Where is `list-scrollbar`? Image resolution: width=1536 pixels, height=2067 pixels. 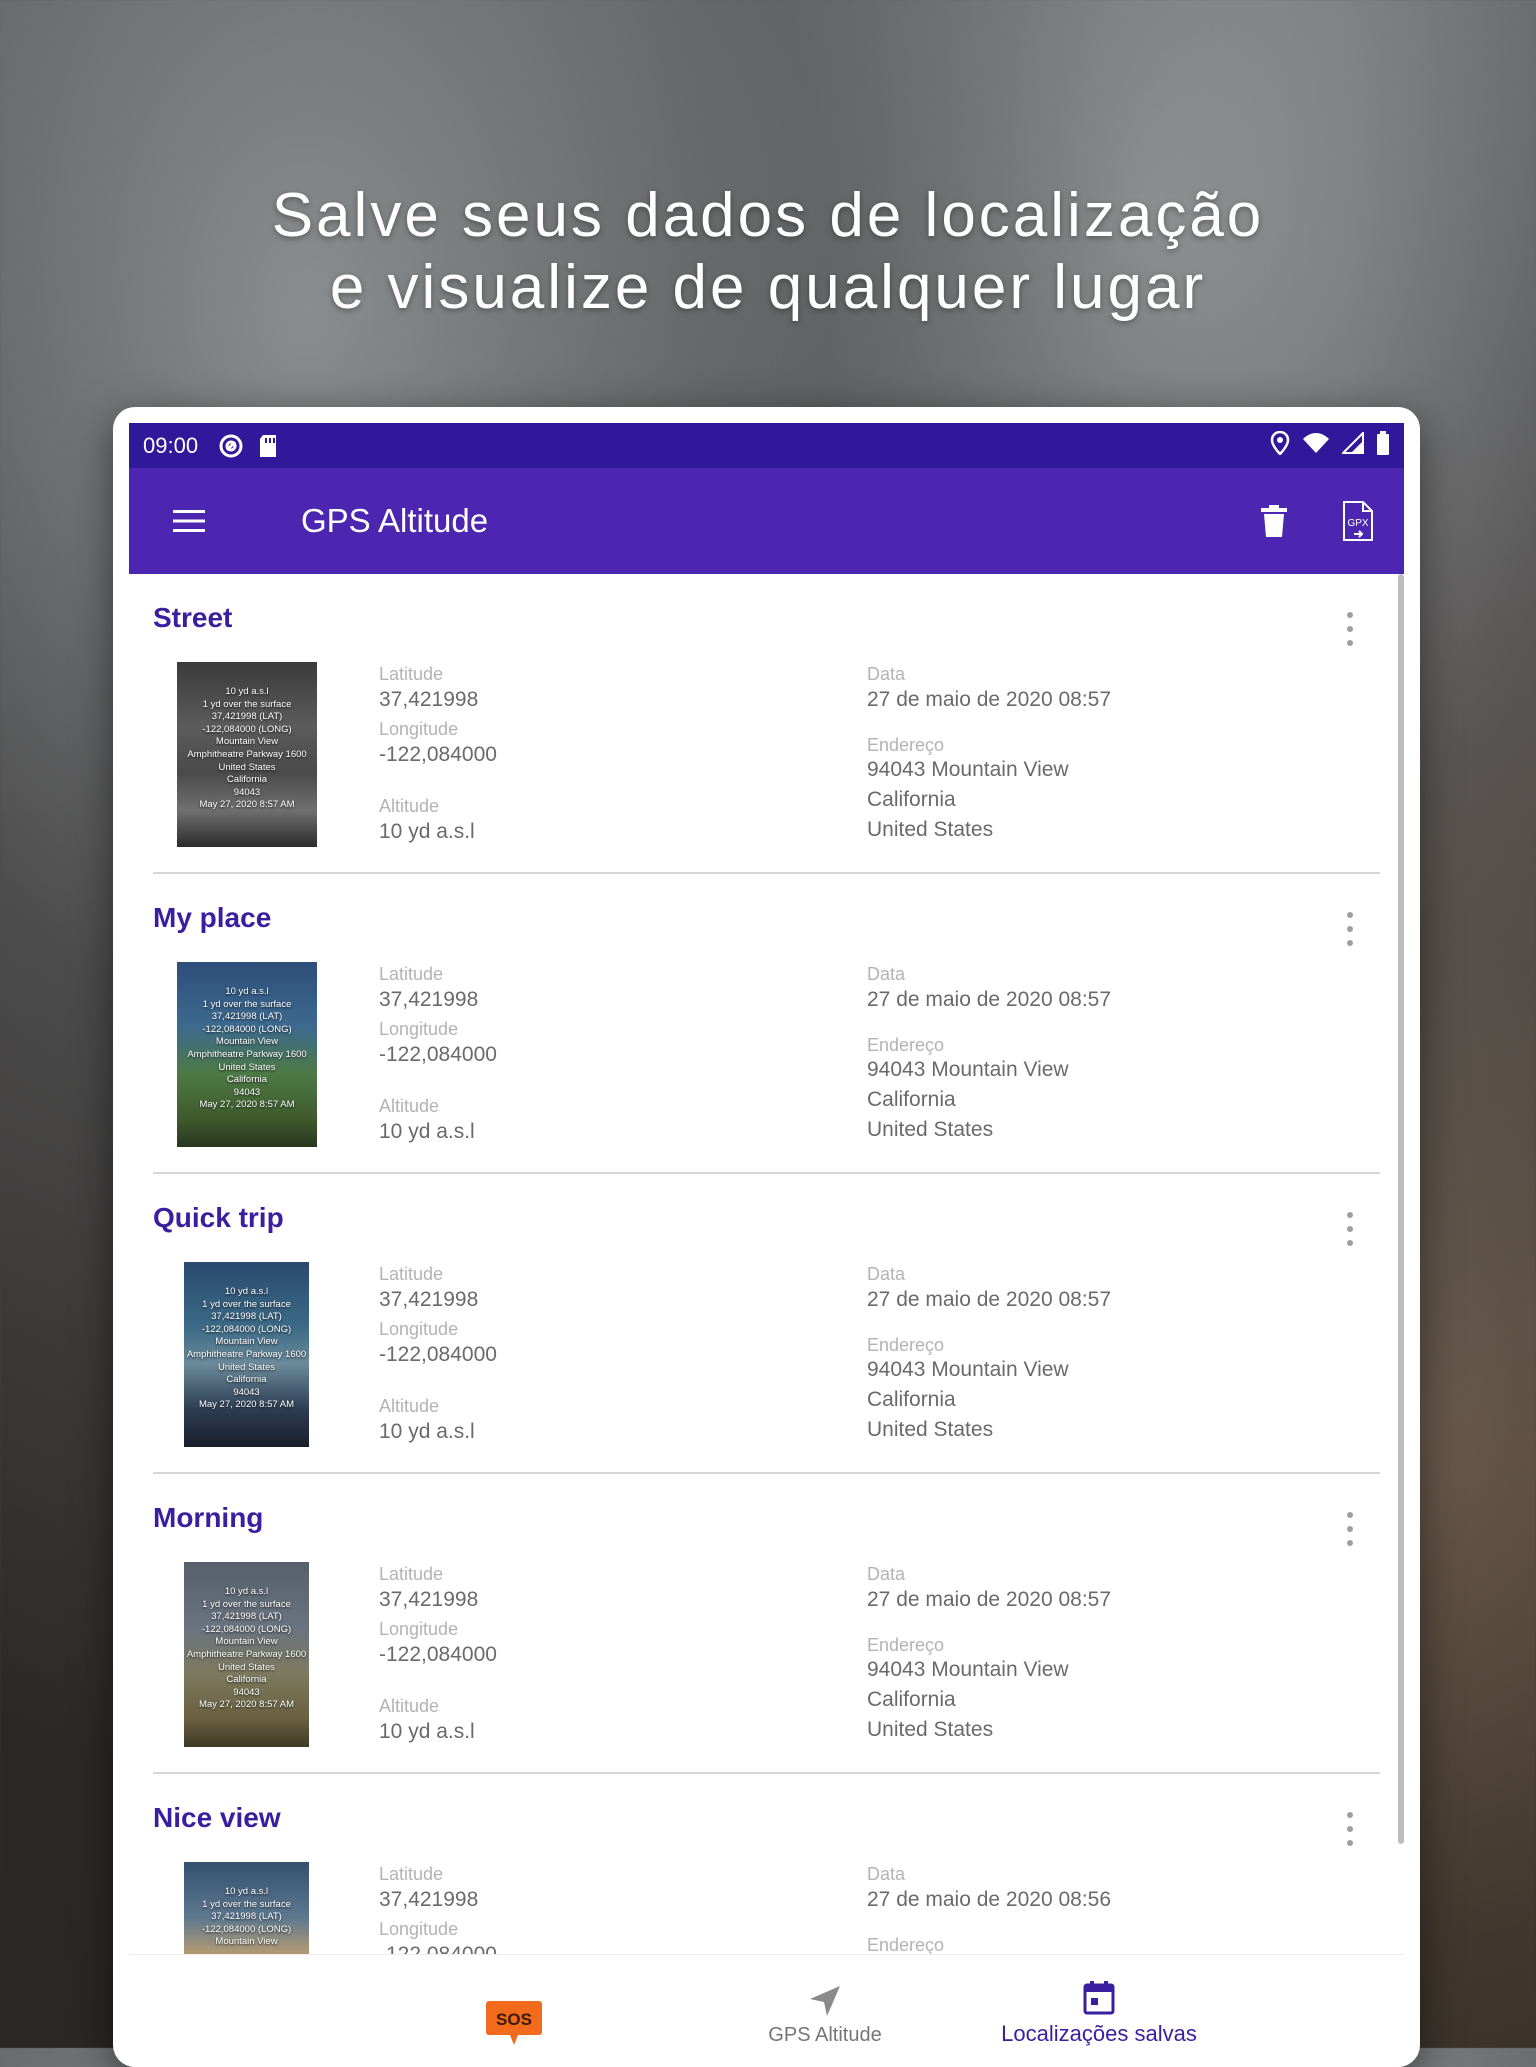 list-scrollbar is located at coordinates (1401, 1209).